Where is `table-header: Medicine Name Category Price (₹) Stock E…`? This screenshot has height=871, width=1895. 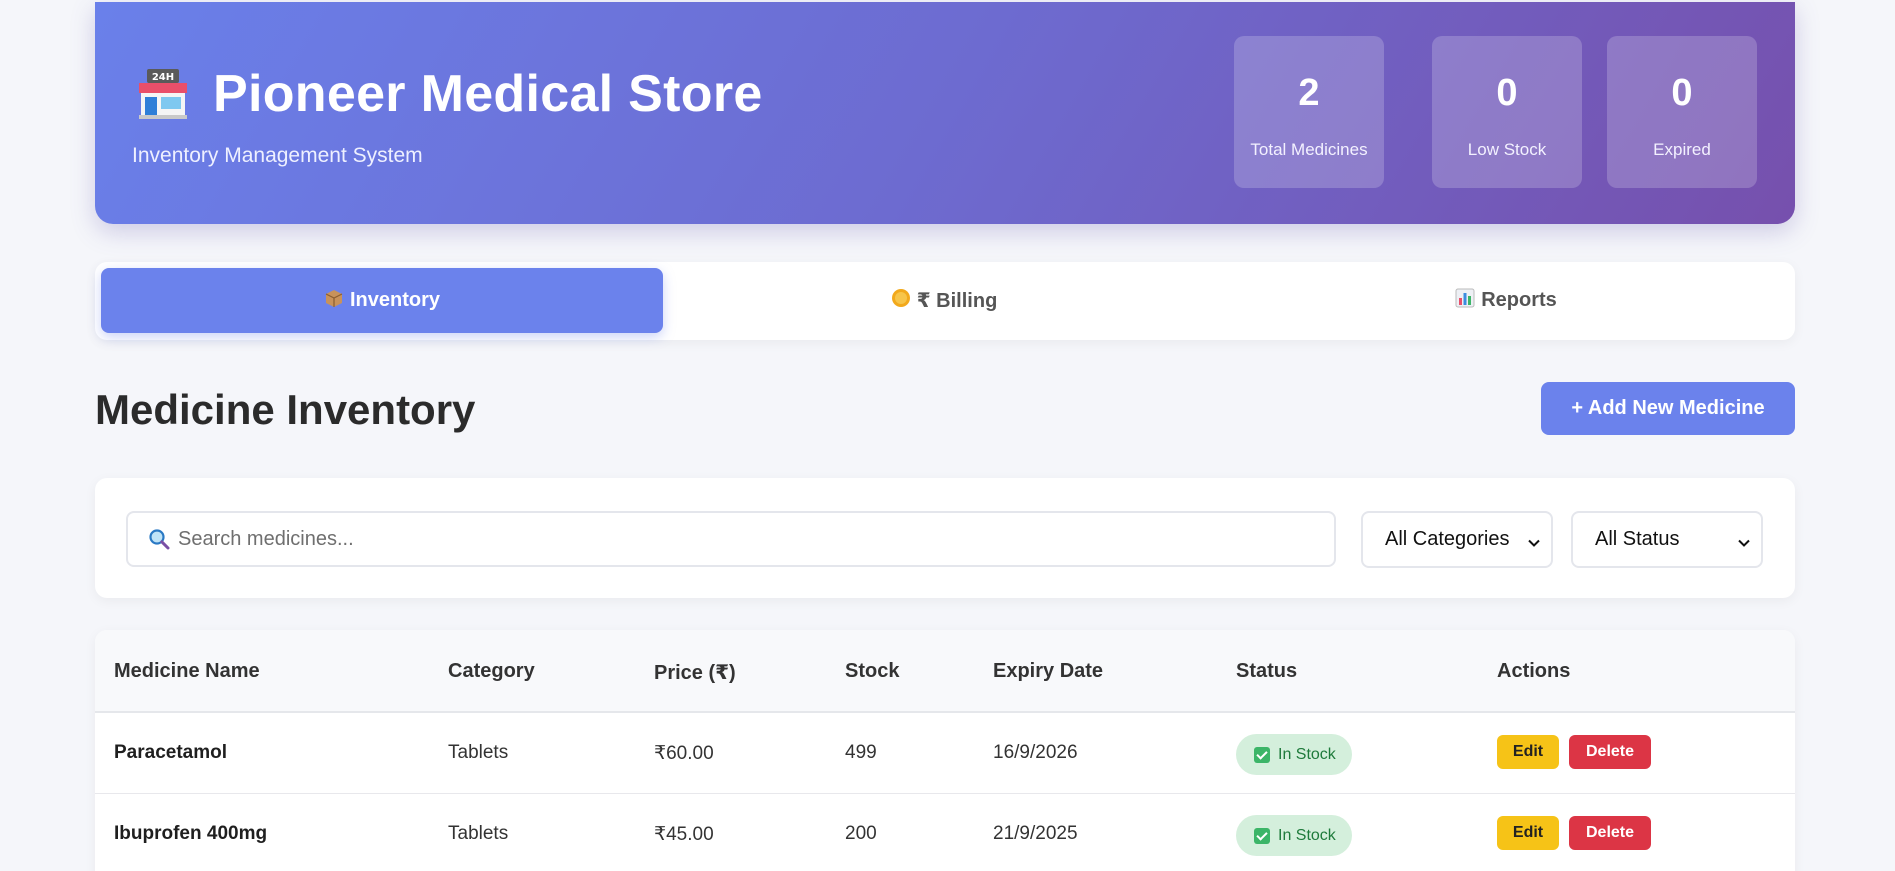
table-header: Medicine Name Category Price (₹) Stock E… is located at coordinates (945, 671).